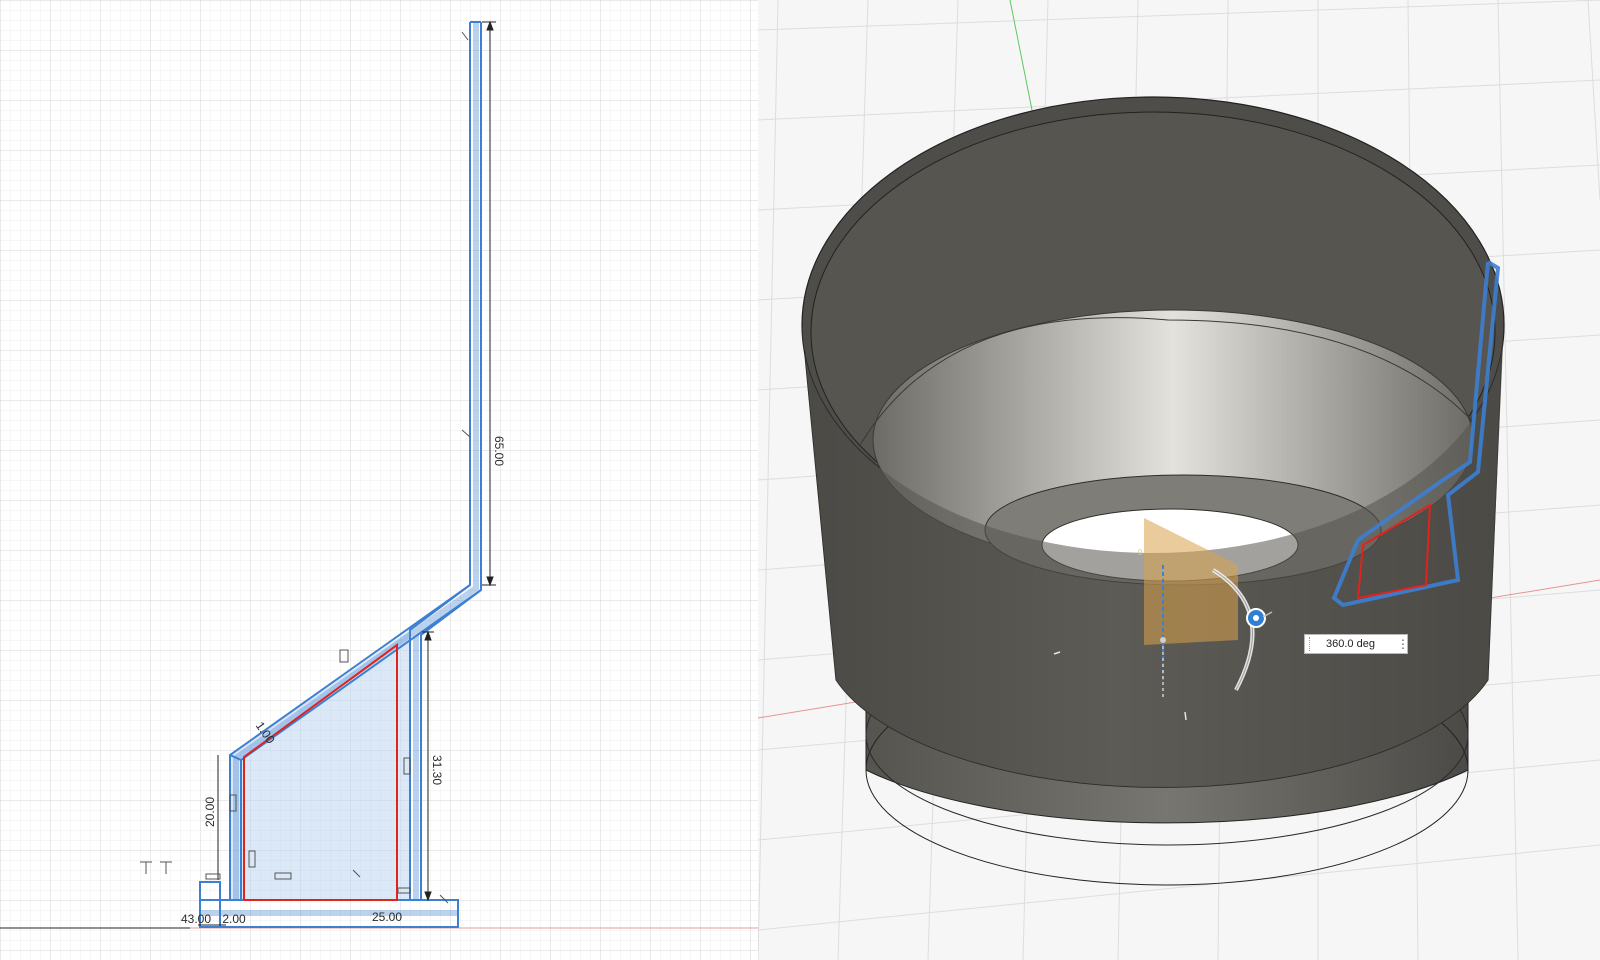 The height and width of the screenshot is (960, 1600). Describe the element at coordinates (1359, 644) in the screenshot. I see `angle-value: 360.0 deg` at that location.